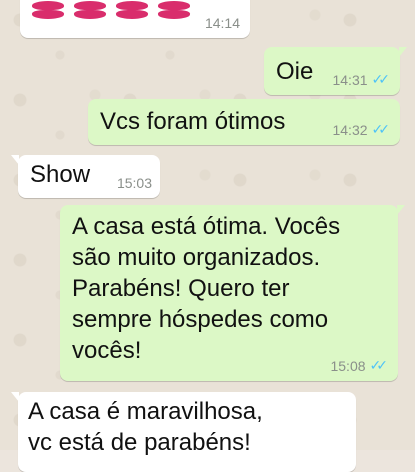 This screenshot has width=415, height=472. I want to click on message-time: 15:03, so click(134, 183).